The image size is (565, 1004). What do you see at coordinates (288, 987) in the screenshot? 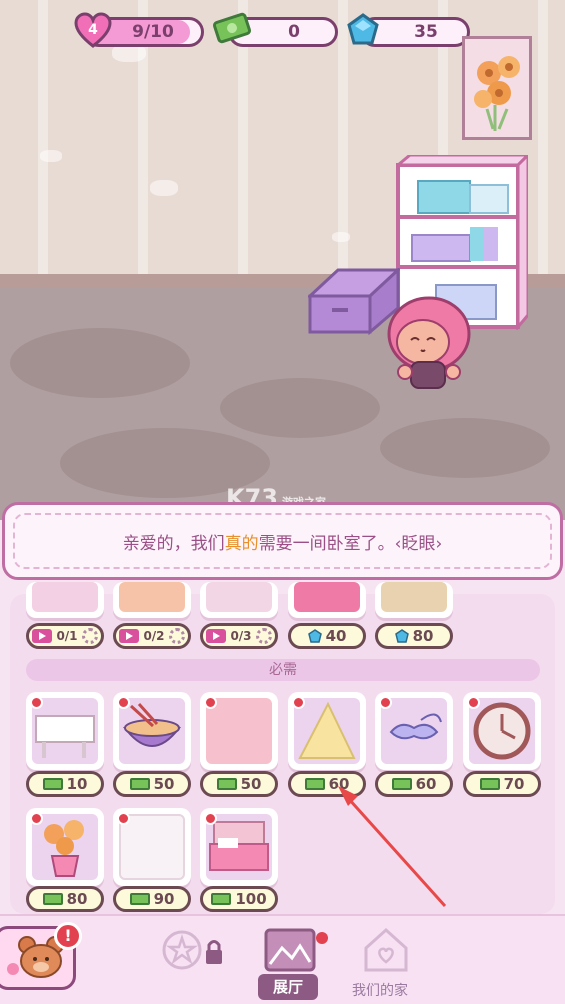
I see `tab-gallery: 展厅` at bounding box center [288, 987].